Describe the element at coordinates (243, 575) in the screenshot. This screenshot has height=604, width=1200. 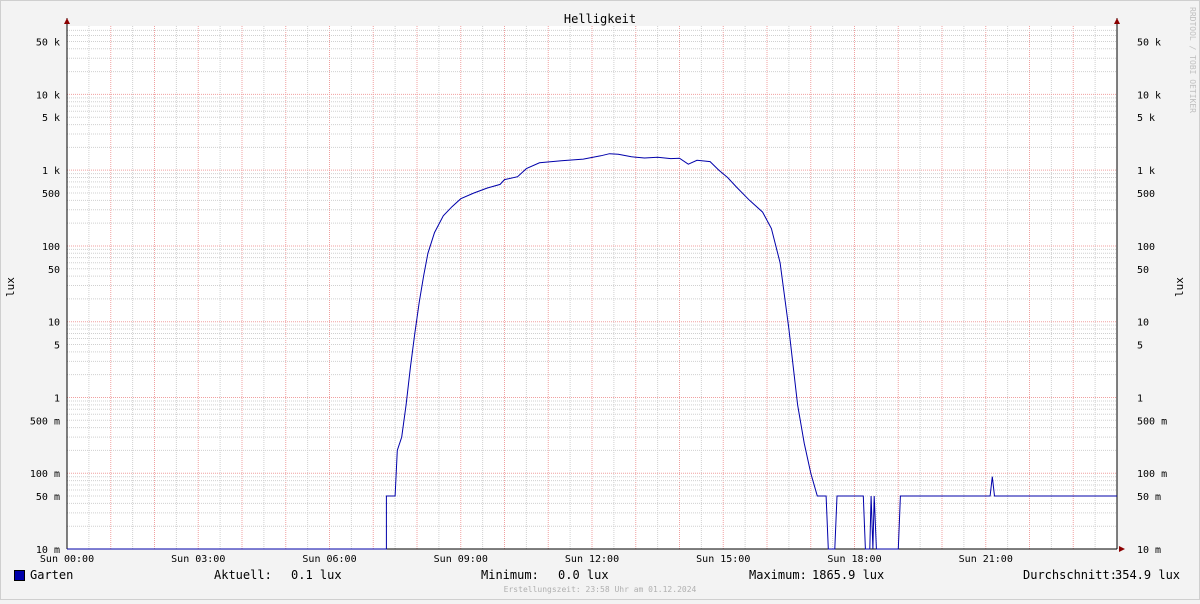
I see `aktuell-label: Aktuell:` at that location.